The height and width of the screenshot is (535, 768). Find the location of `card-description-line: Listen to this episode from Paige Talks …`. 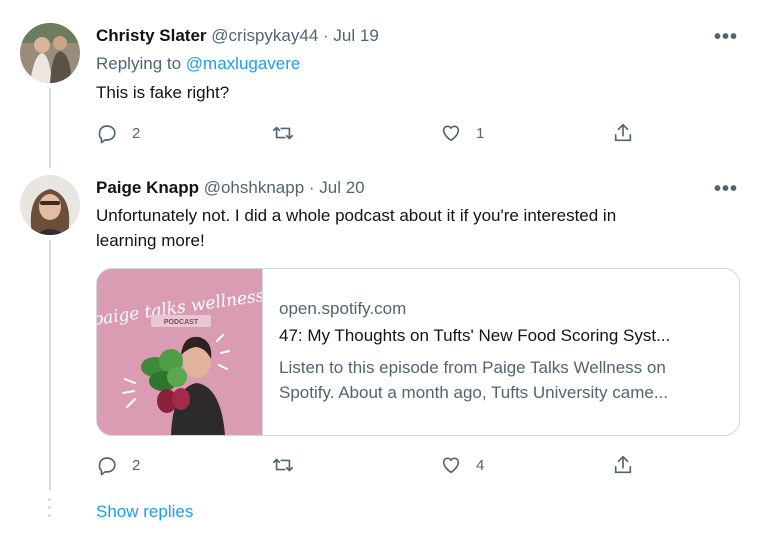

card-description-line: Listen to this episode from Paige Talks … is located at coordinates (472, 367).